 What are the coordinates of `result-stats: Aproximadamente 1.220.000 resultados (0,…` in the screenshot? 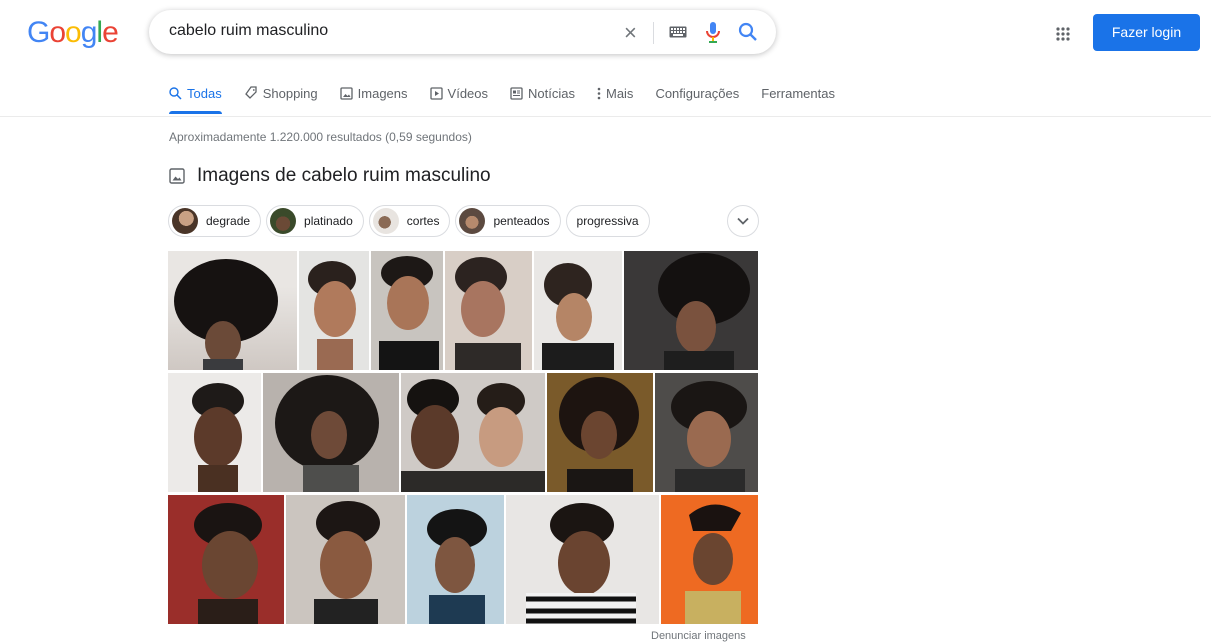 It's located at (320, 137).